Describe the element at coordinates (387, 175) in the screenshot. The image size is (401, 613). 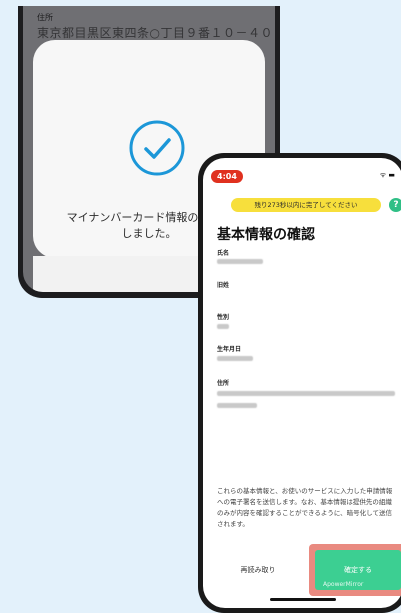
I see `status-icons: ᯤ ▬` at that location.